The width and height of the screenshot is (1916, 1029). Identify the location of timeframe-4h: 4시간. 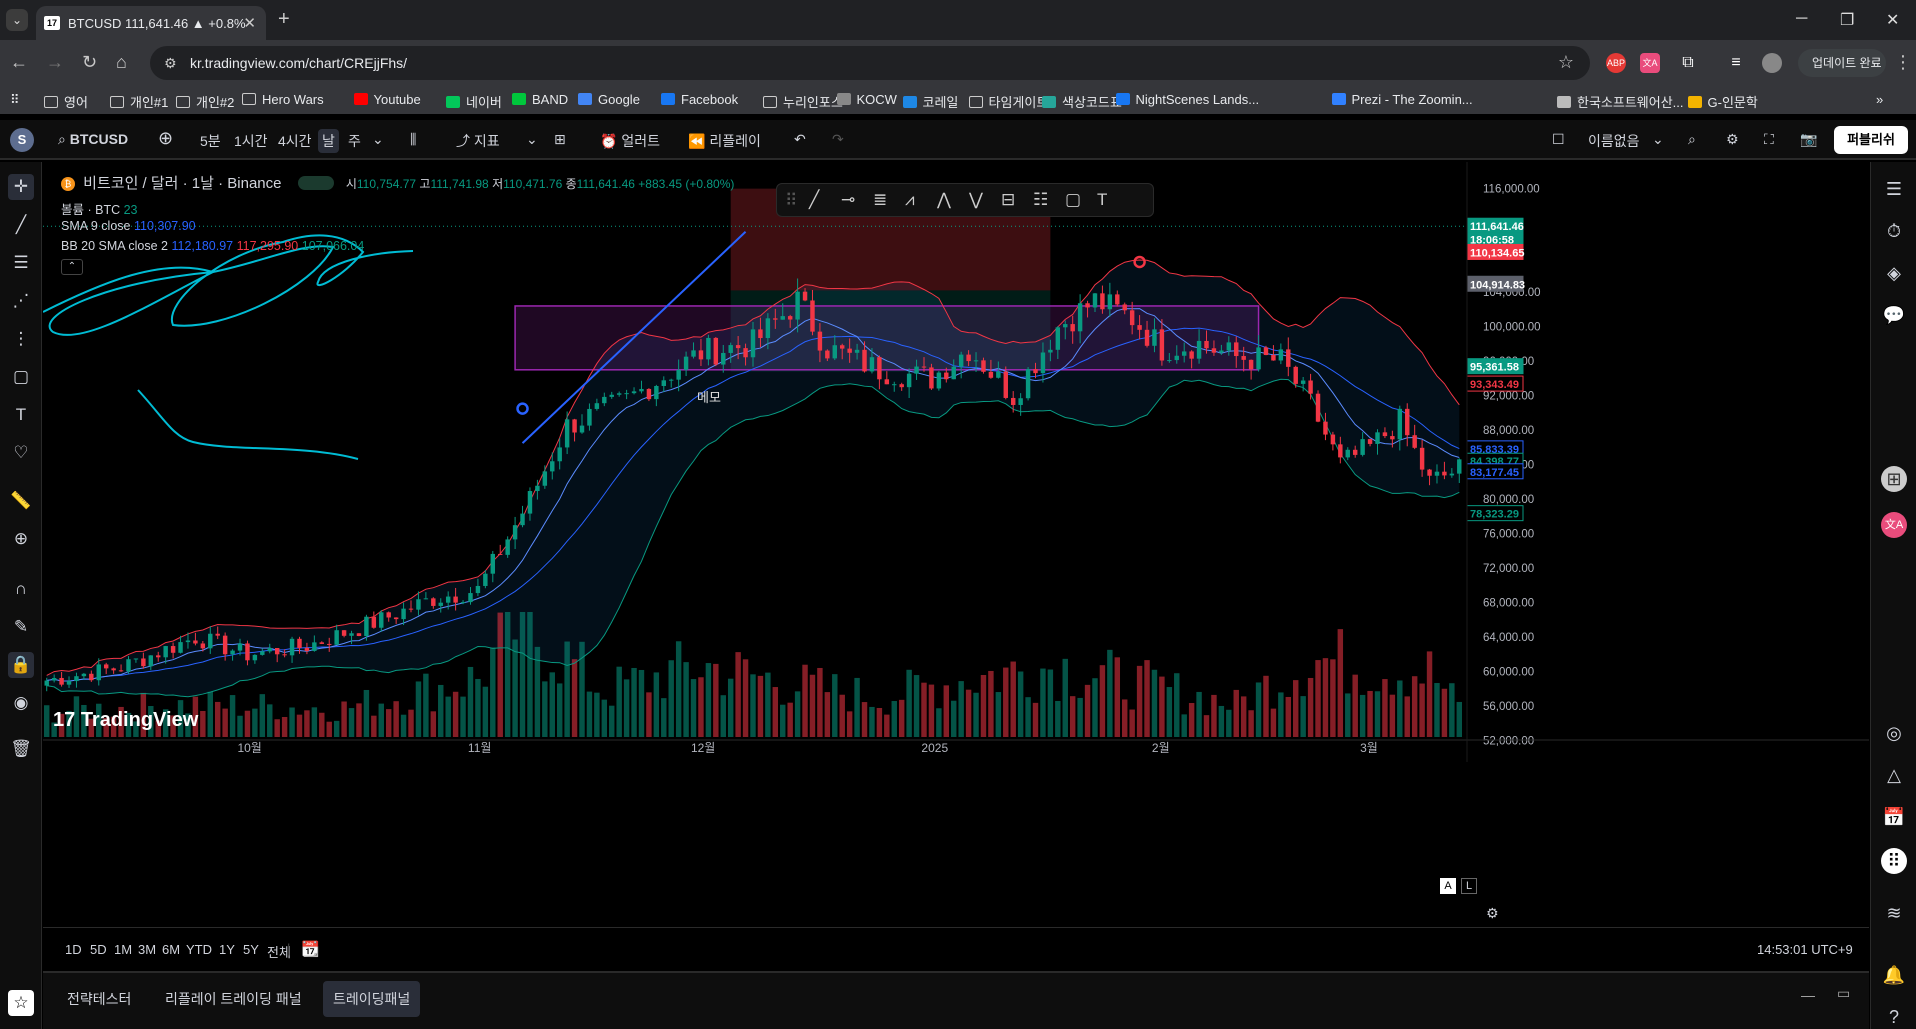
(295, 141).